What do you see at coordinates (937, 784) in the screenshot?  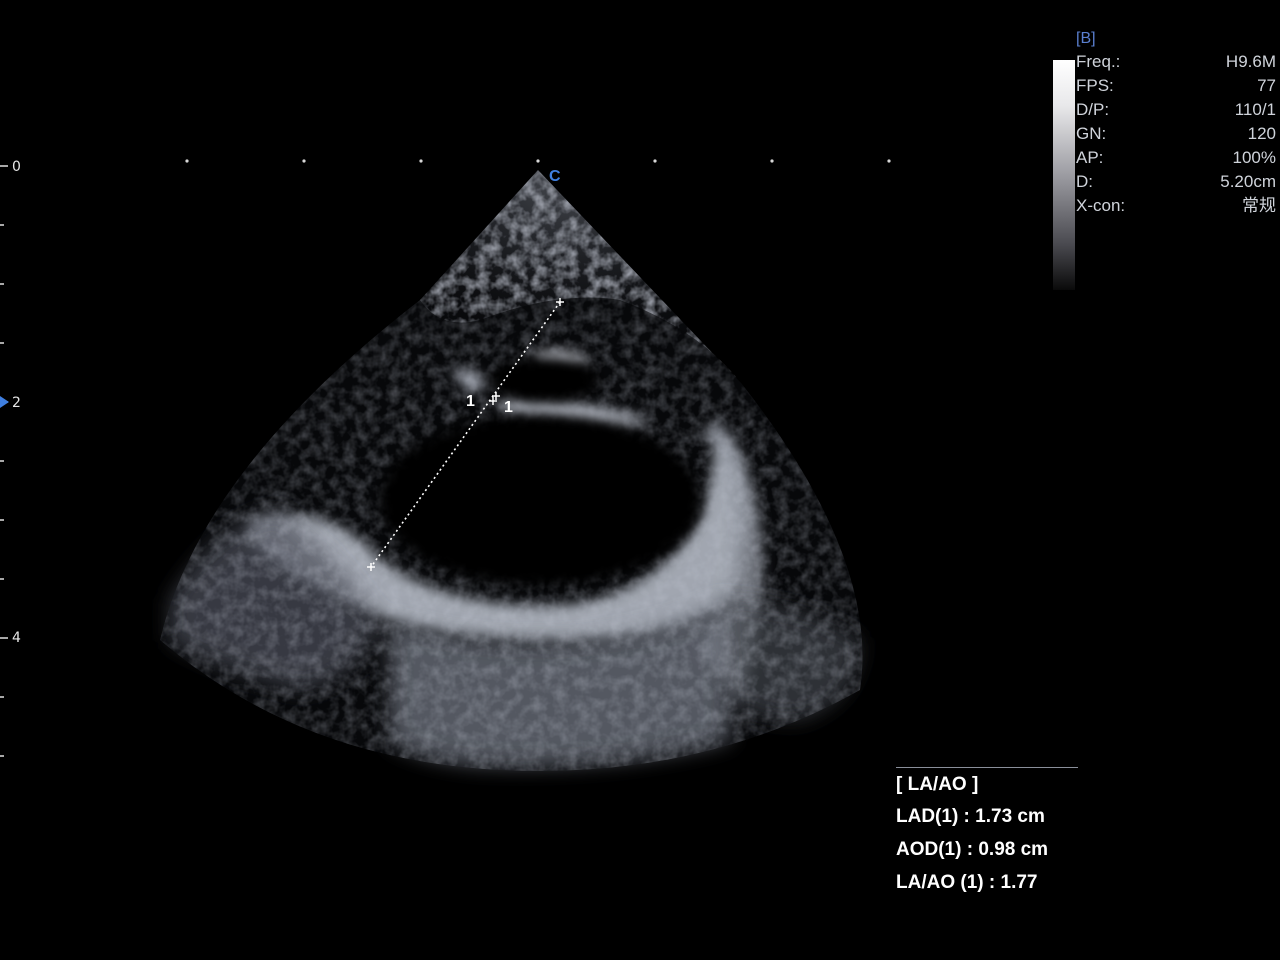 I see `measurement-title: [ LA/AO ]` at bounding box center [937, 784].